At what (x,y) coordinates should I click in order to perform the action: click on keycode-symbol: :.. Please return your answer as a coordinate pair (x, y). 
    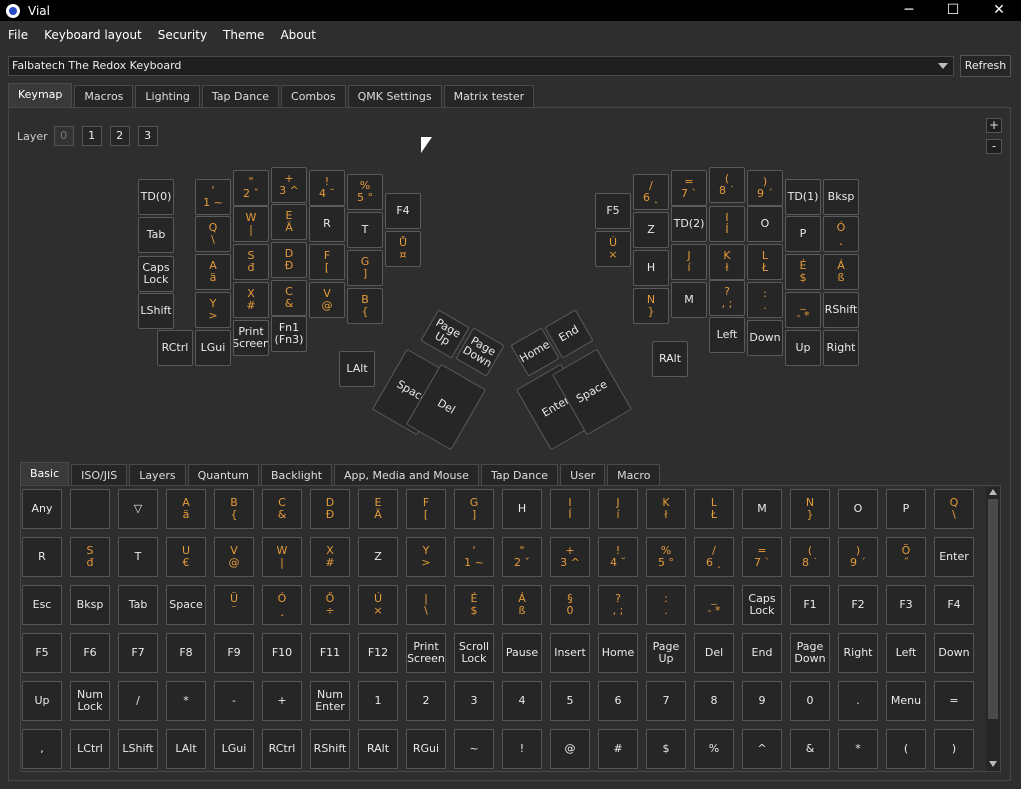
    Looking at the image, I should click on (666, 605).